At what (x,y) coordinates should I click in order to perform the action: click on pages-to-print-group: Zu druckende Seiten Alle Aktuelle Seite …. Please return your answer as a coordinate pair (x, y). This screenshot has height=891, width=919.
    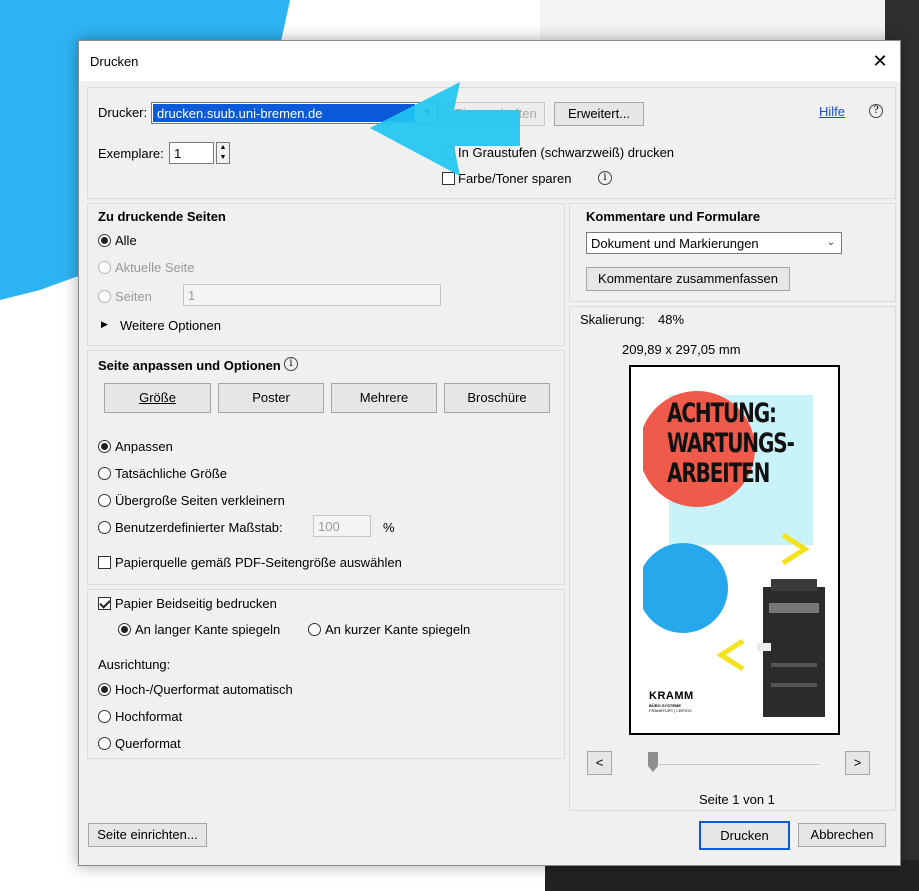
    Looking at the image, I should click on (326, 274).